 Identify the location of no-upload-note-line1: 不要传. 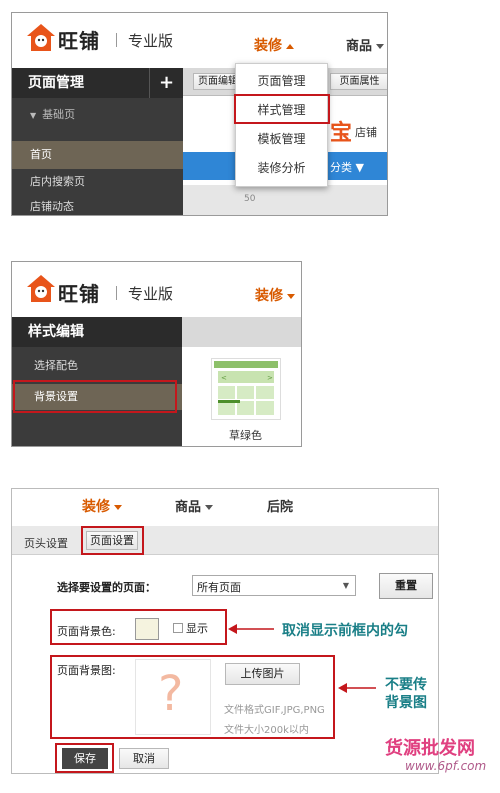
(406, 685).